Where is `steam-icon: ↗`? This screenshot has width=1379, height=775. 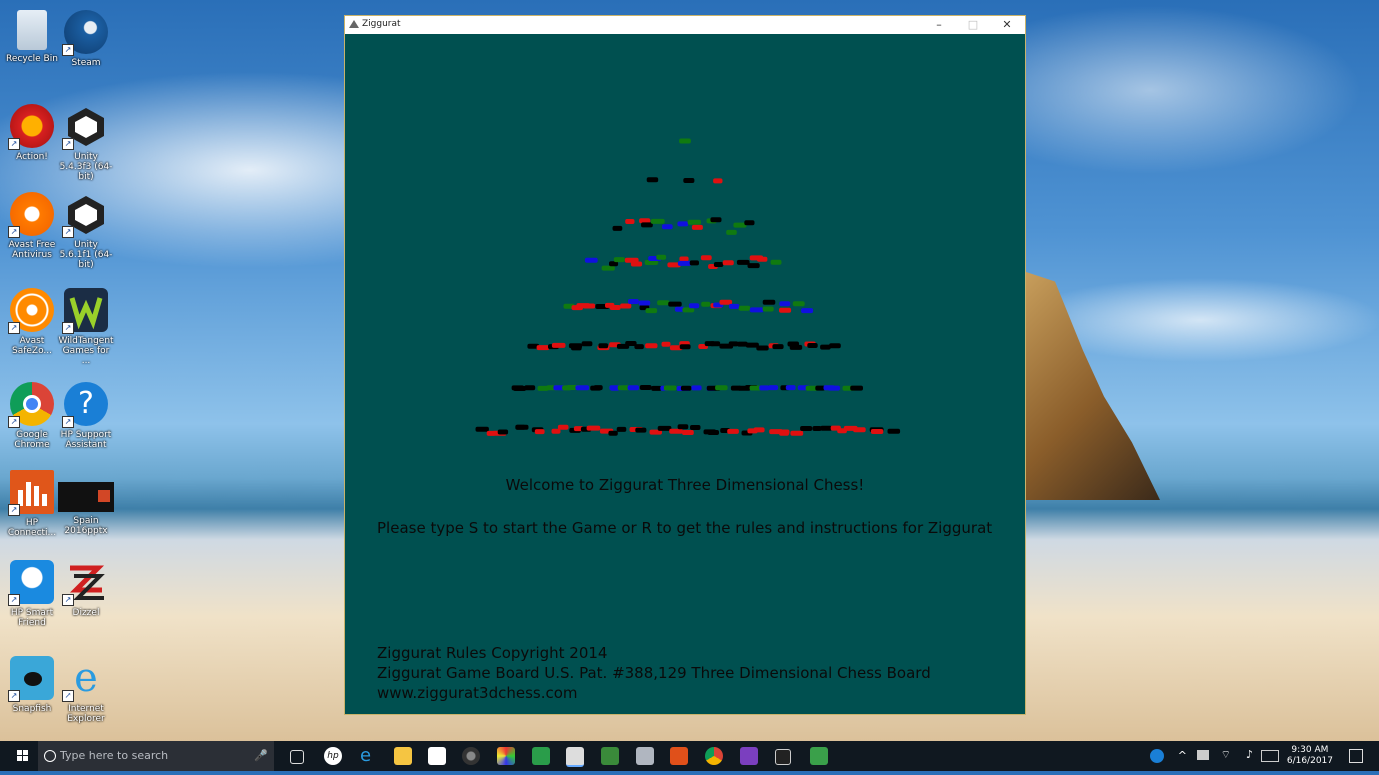
steam-icon: ↗ is located at coordinates (85, 33).